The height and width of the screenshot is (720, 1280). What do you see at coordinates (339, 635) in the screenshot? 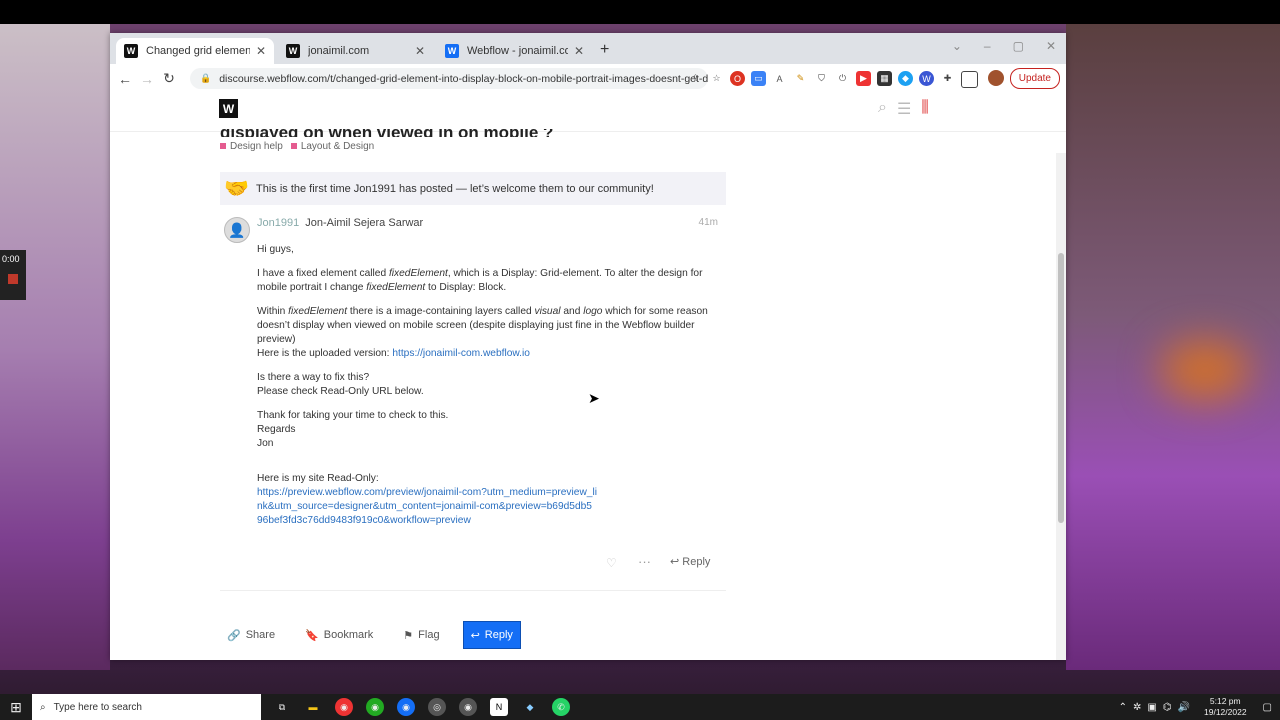
I see `bookmark-button: 🔖 Bookmark` at bounding box center [339, 635].